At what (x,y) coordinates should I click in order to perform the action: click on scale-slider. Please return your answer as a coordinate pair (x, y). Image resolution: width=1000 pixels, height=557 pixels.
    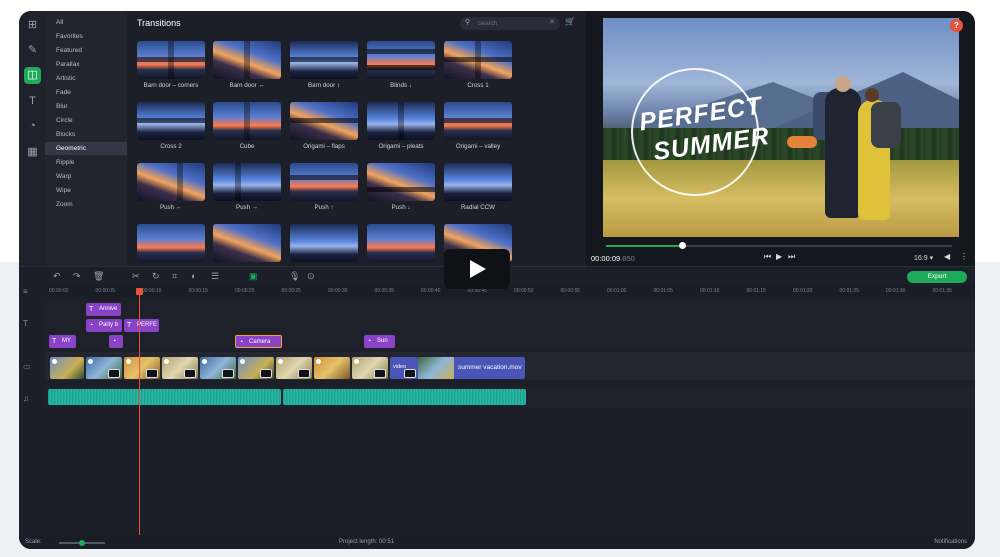
    Looking at the image, I should click on (82, 543).